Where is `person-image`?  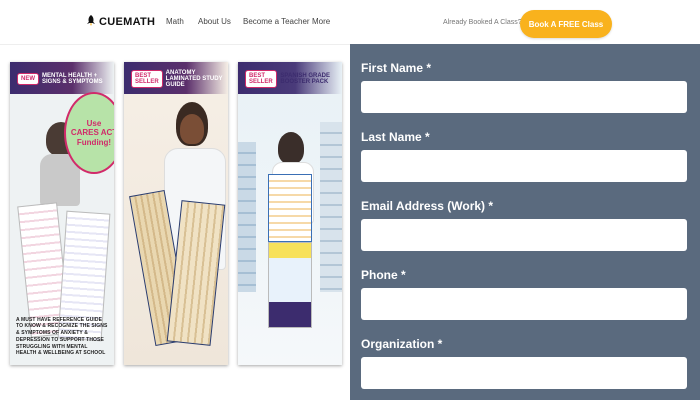
person-image is located at coordinates (291, 148).